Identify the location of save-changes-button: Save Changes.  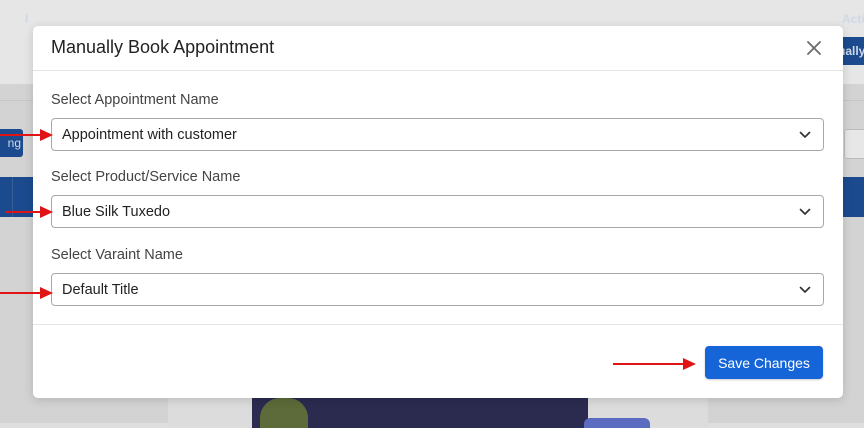
(764, 362).